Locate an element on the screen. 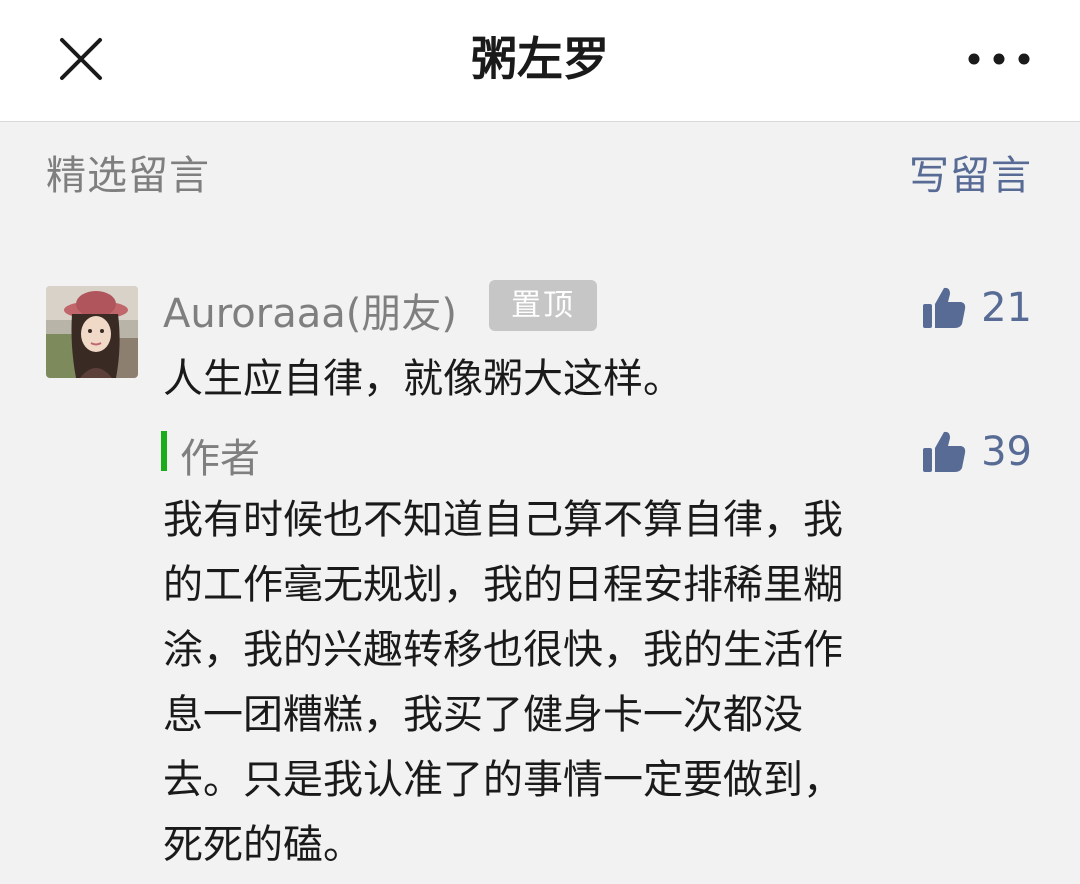  top-bar: 粥左罗 is located at coordinates (540, 61).